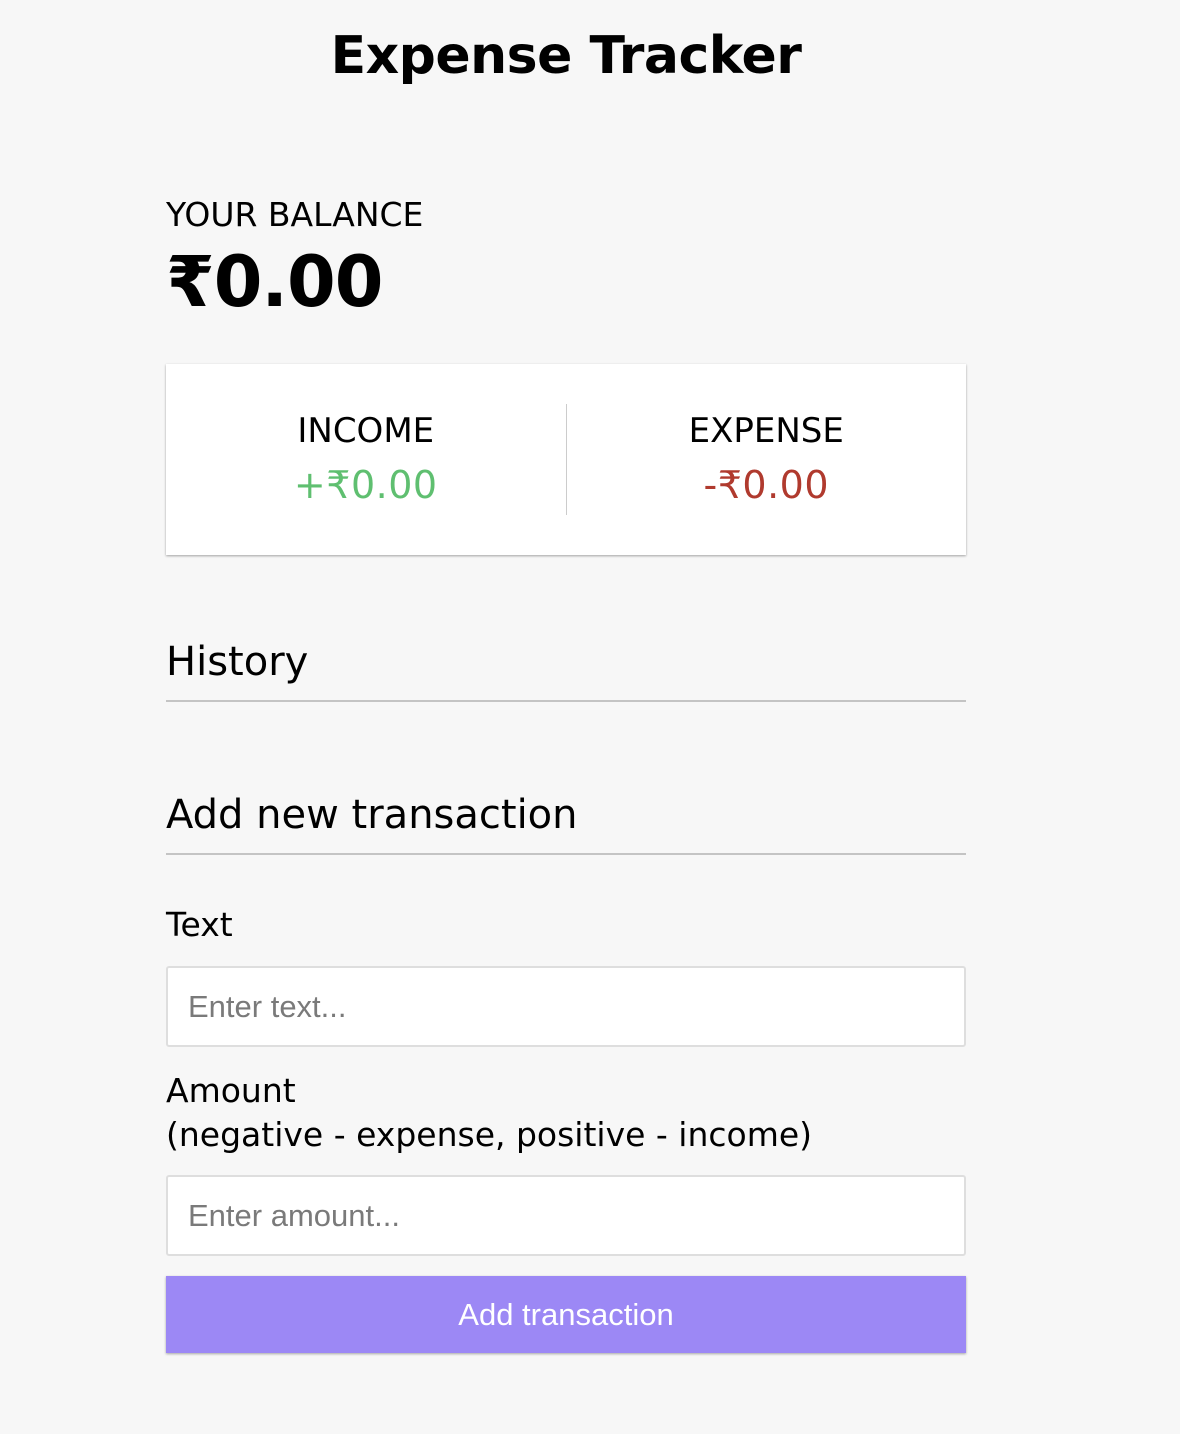 Image resolution: width=1180 pixels, height=1434 pixels. Describe the element at coordinates (566, 822) in the screenshot. I see `add-transaction-heading: Add new transaction` at that location.